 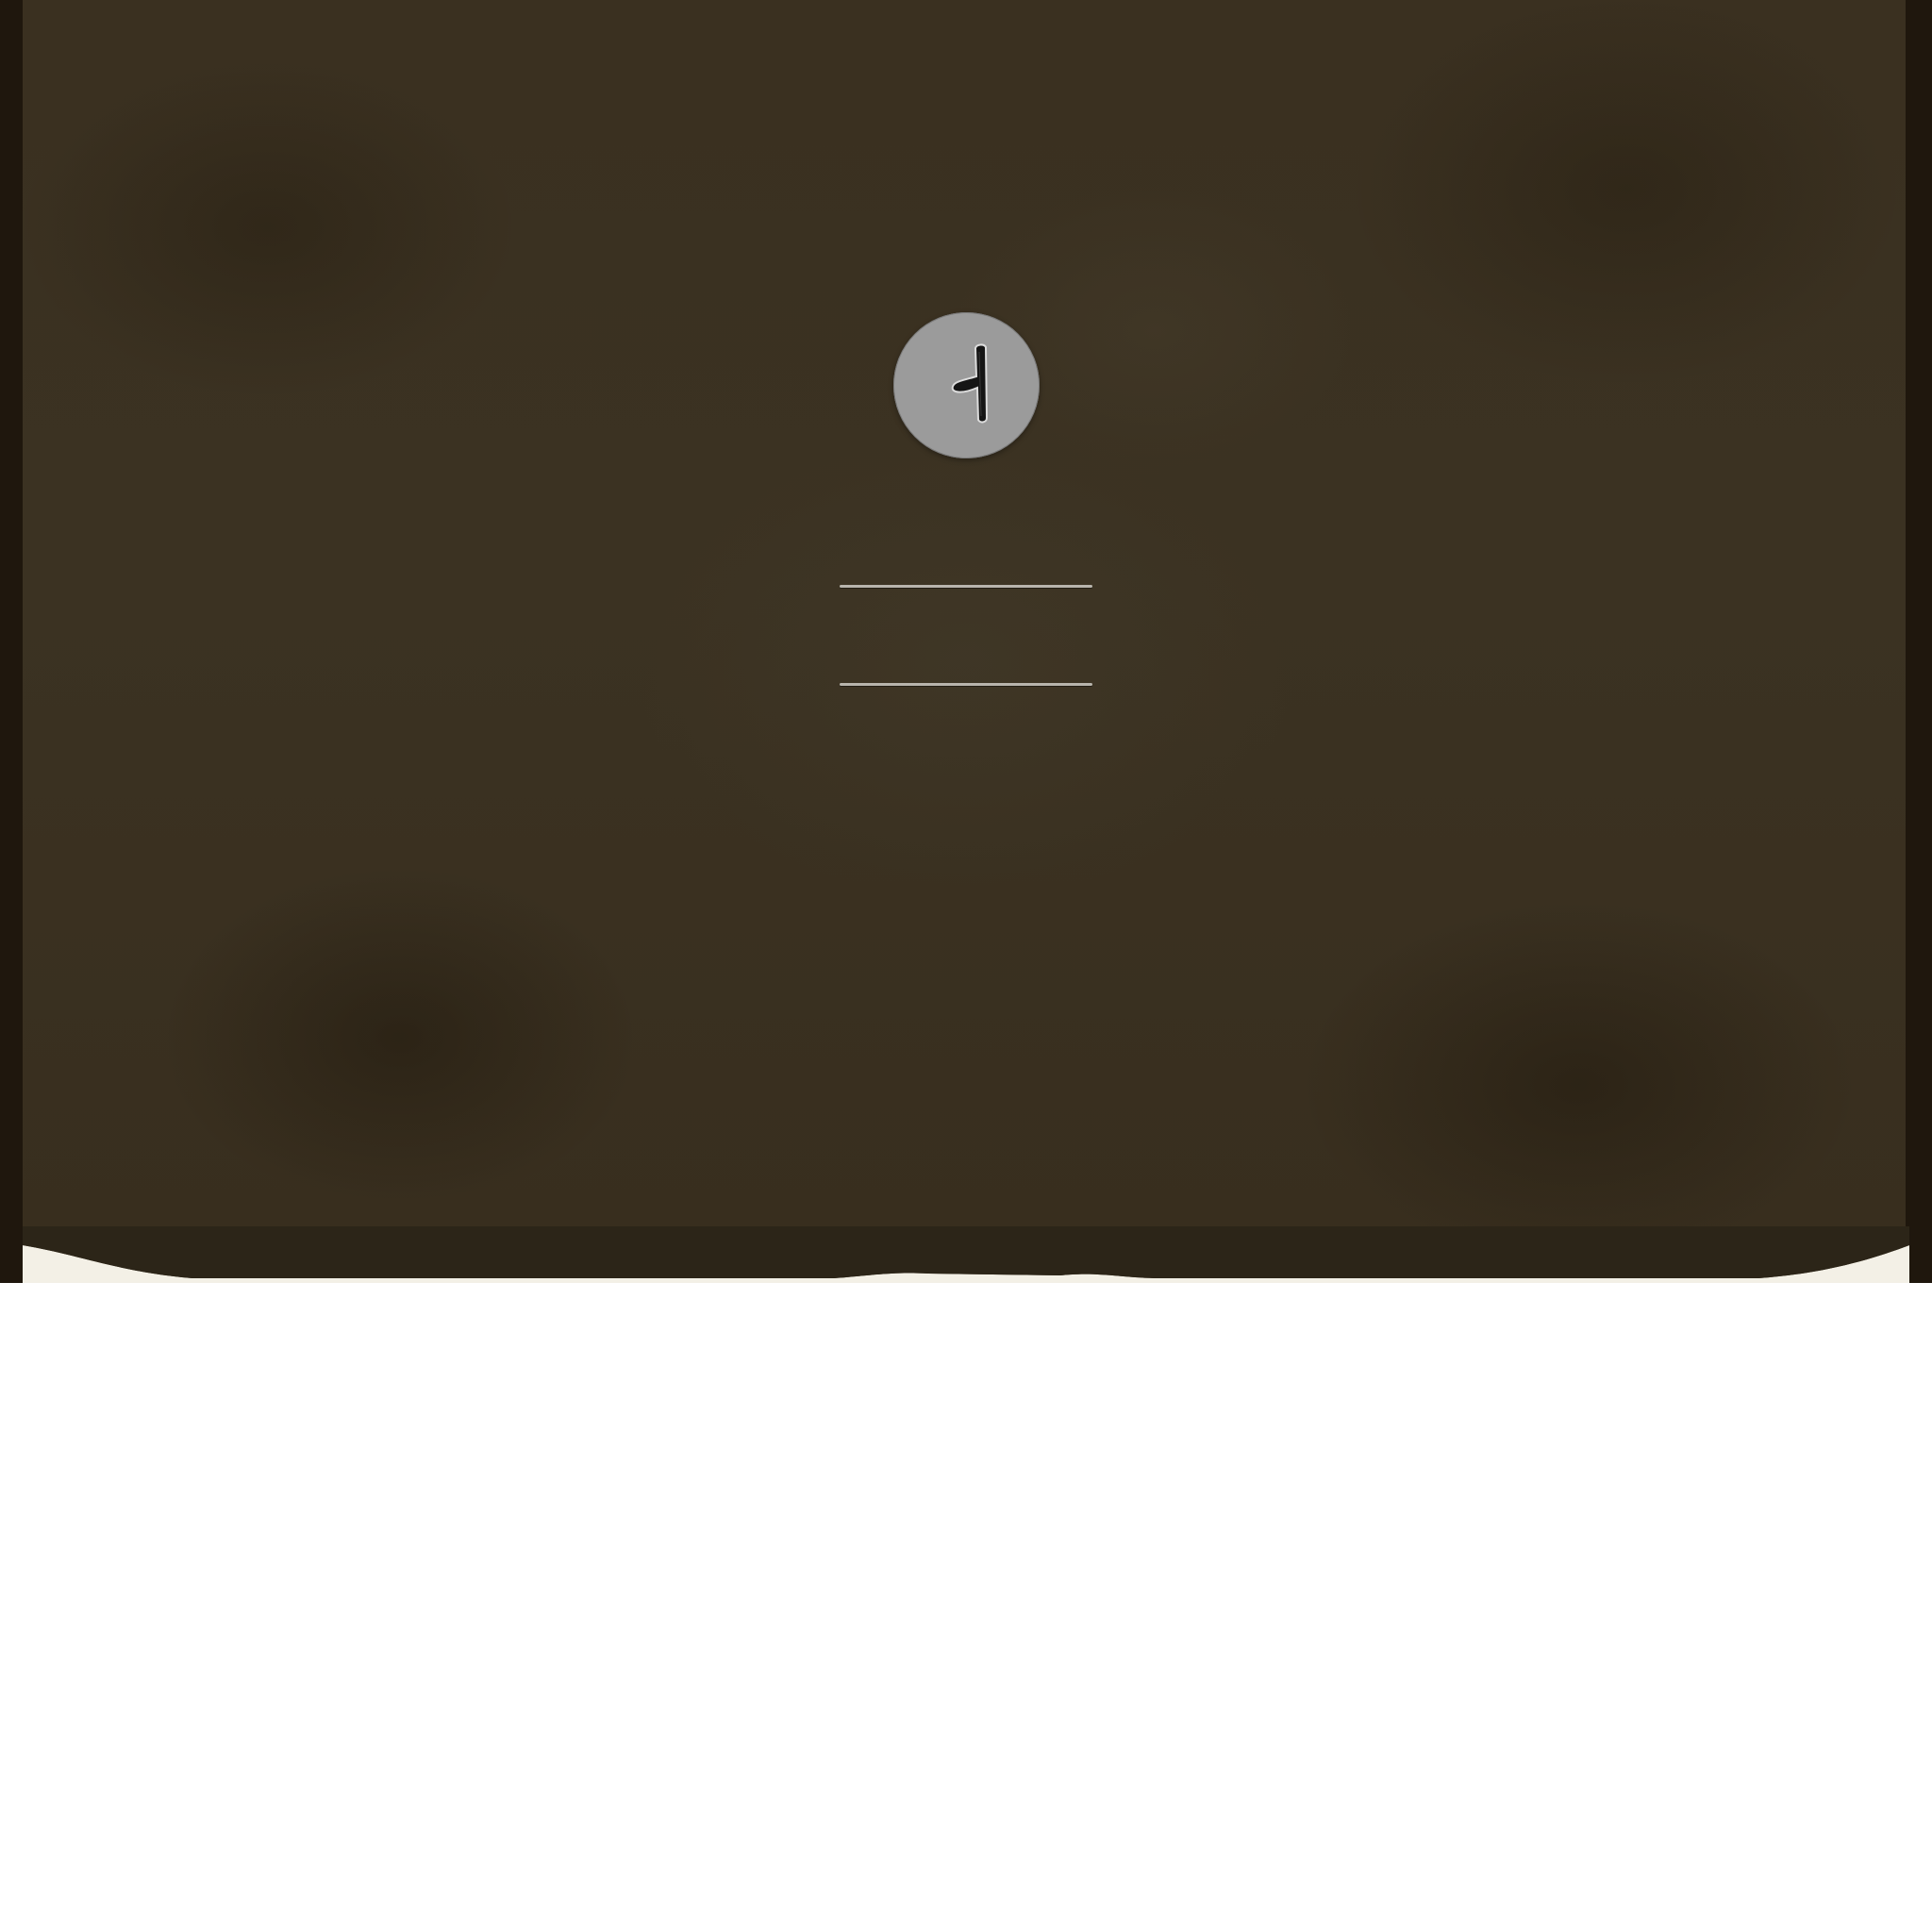 I want to click on username-field, so click(x=966, y=561).